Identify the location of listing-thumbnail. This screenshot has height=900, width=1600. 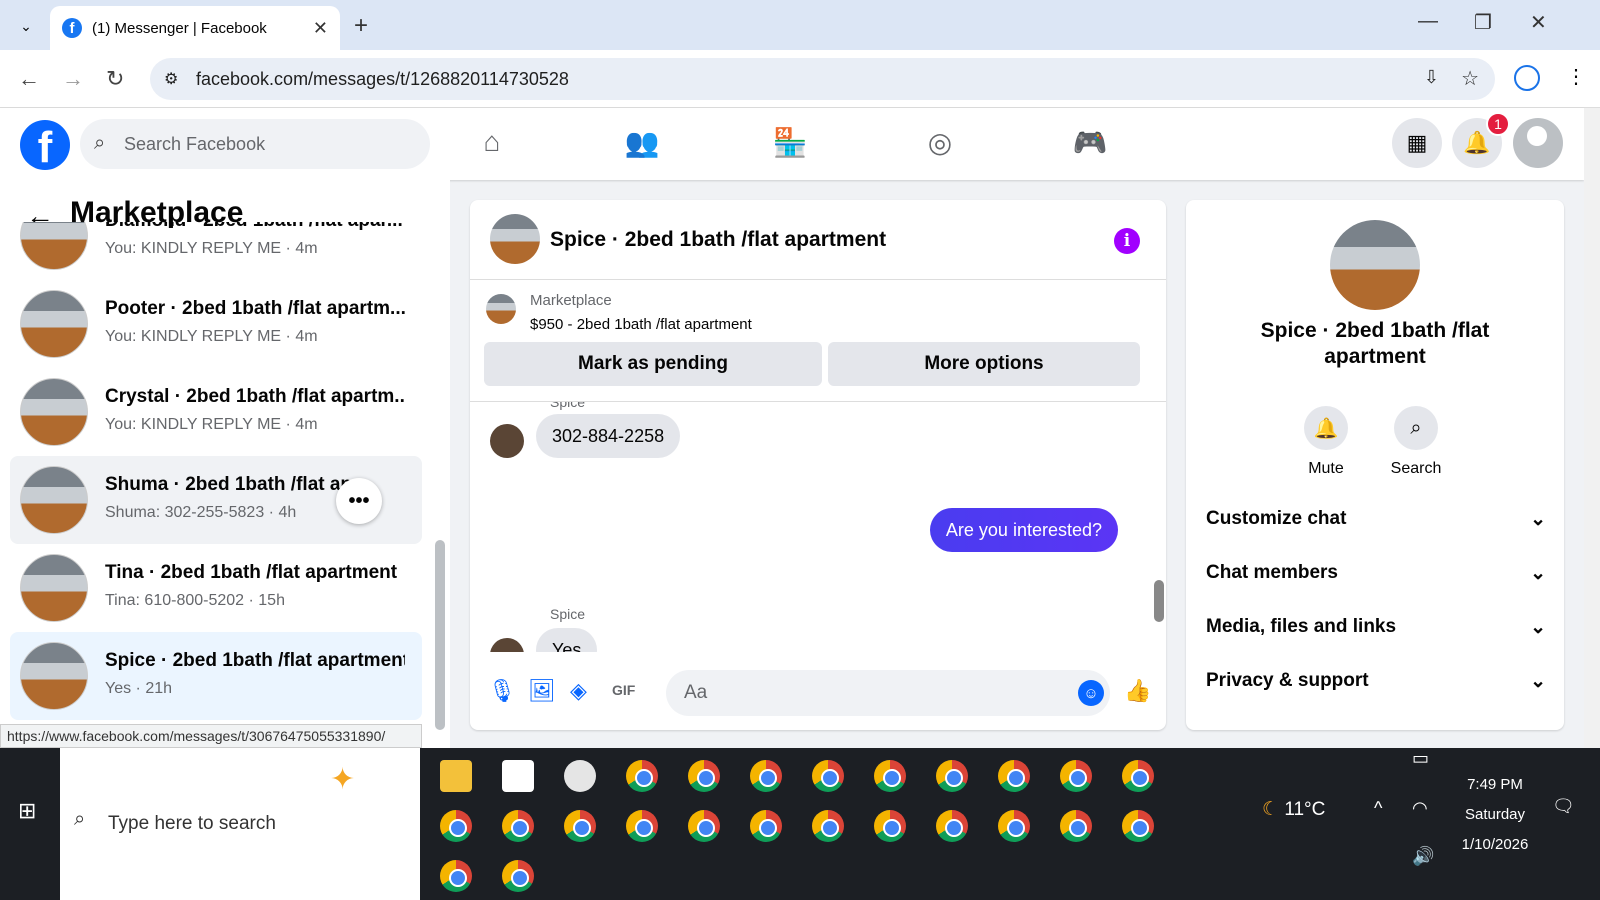
(501, 309).